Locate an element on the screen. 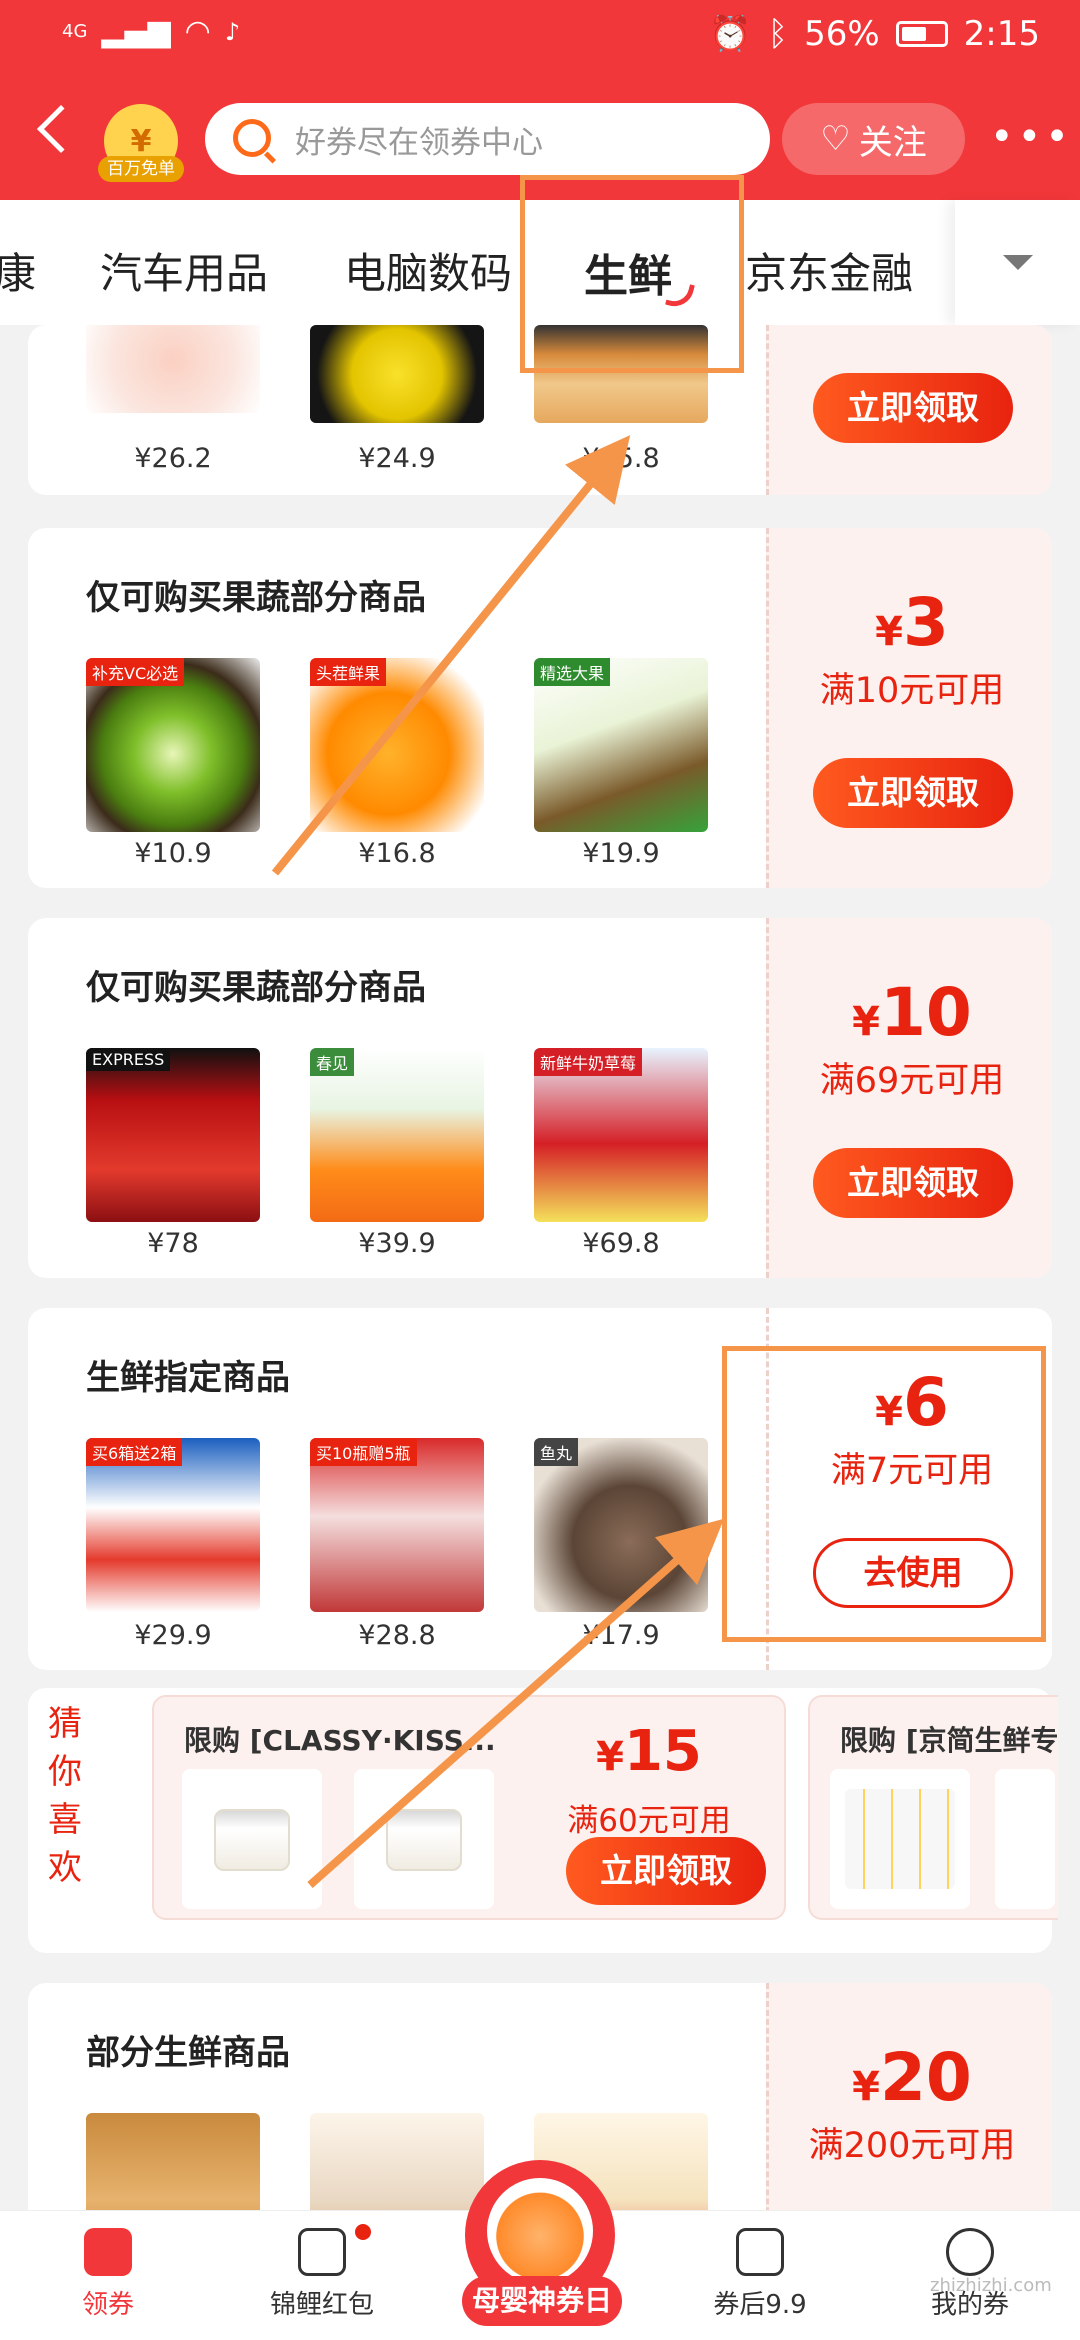 The width and height of the screenshot is (1080, 2340). nav-koi-redpacket: 锦鲤红包 is located at coordinates (322, 2275).